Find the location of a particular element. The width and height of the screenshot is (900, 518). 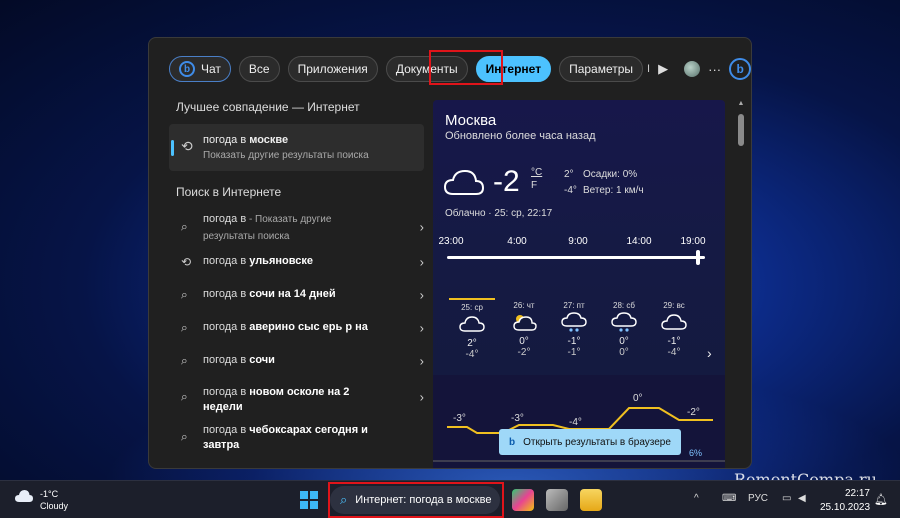

open-in-browser-label: Открыть результаты в браузере is located at coordinates (597, 442).